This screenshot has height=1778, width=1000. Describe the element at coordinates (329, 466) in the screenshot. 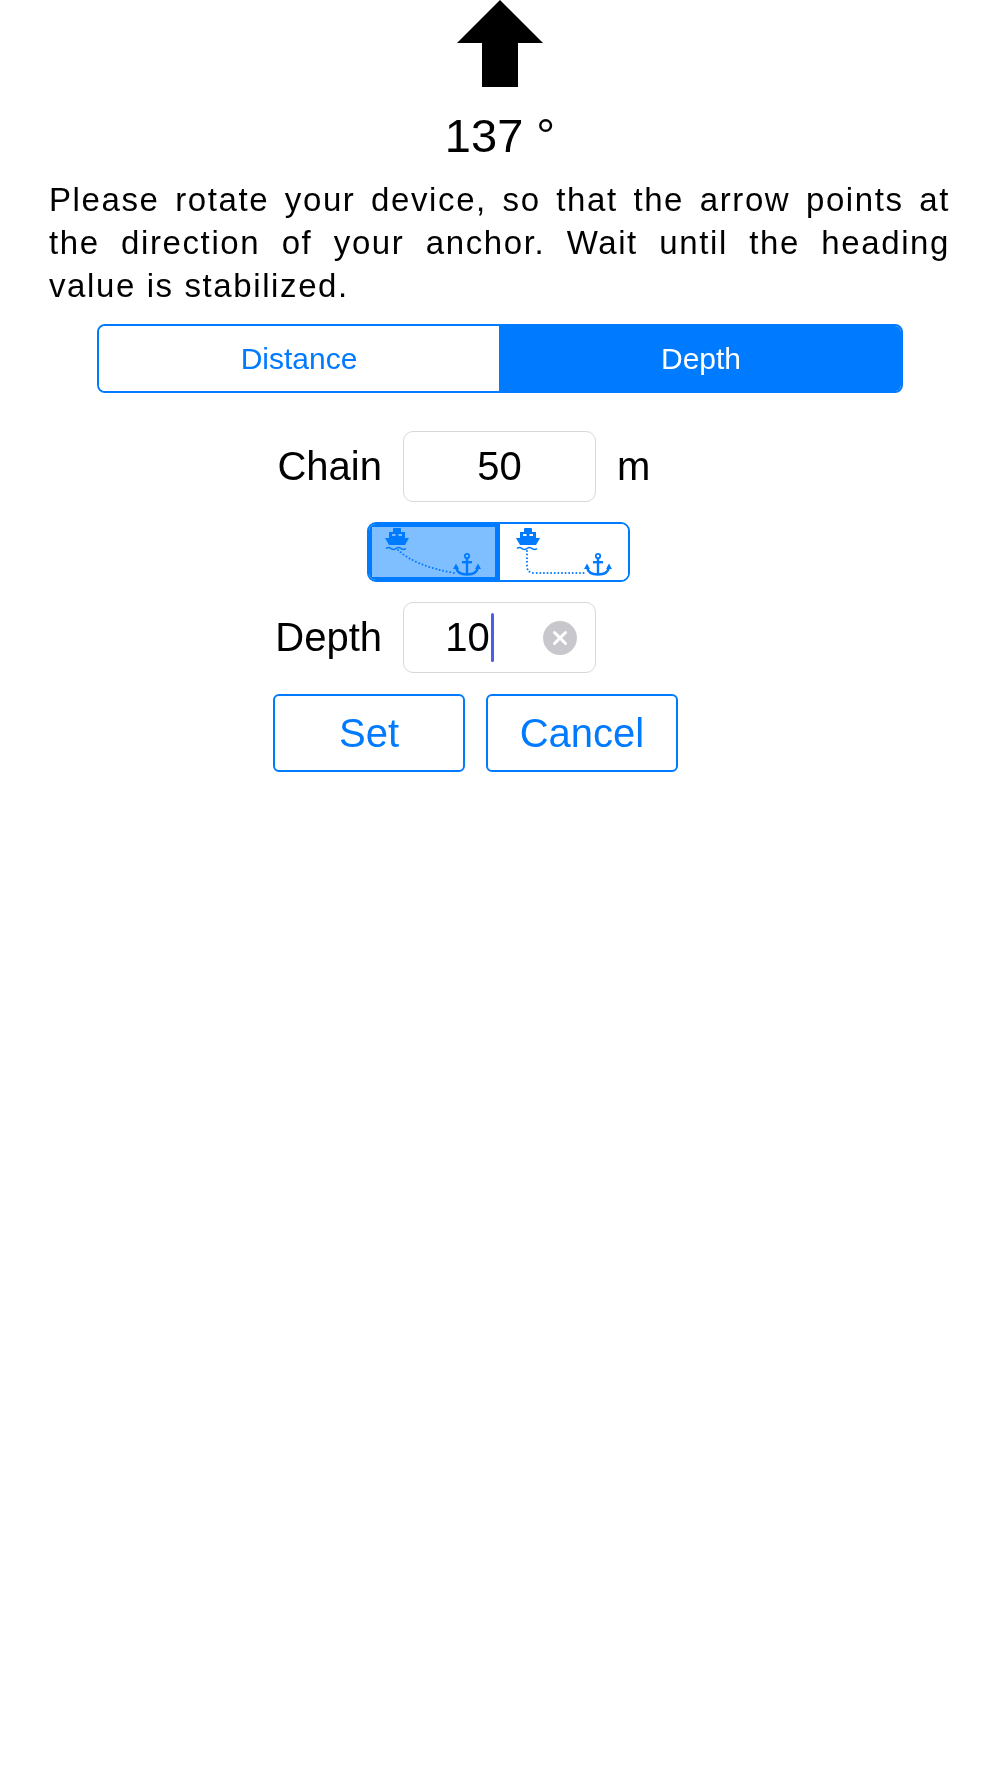

I see `field-label: Chain` at that location.